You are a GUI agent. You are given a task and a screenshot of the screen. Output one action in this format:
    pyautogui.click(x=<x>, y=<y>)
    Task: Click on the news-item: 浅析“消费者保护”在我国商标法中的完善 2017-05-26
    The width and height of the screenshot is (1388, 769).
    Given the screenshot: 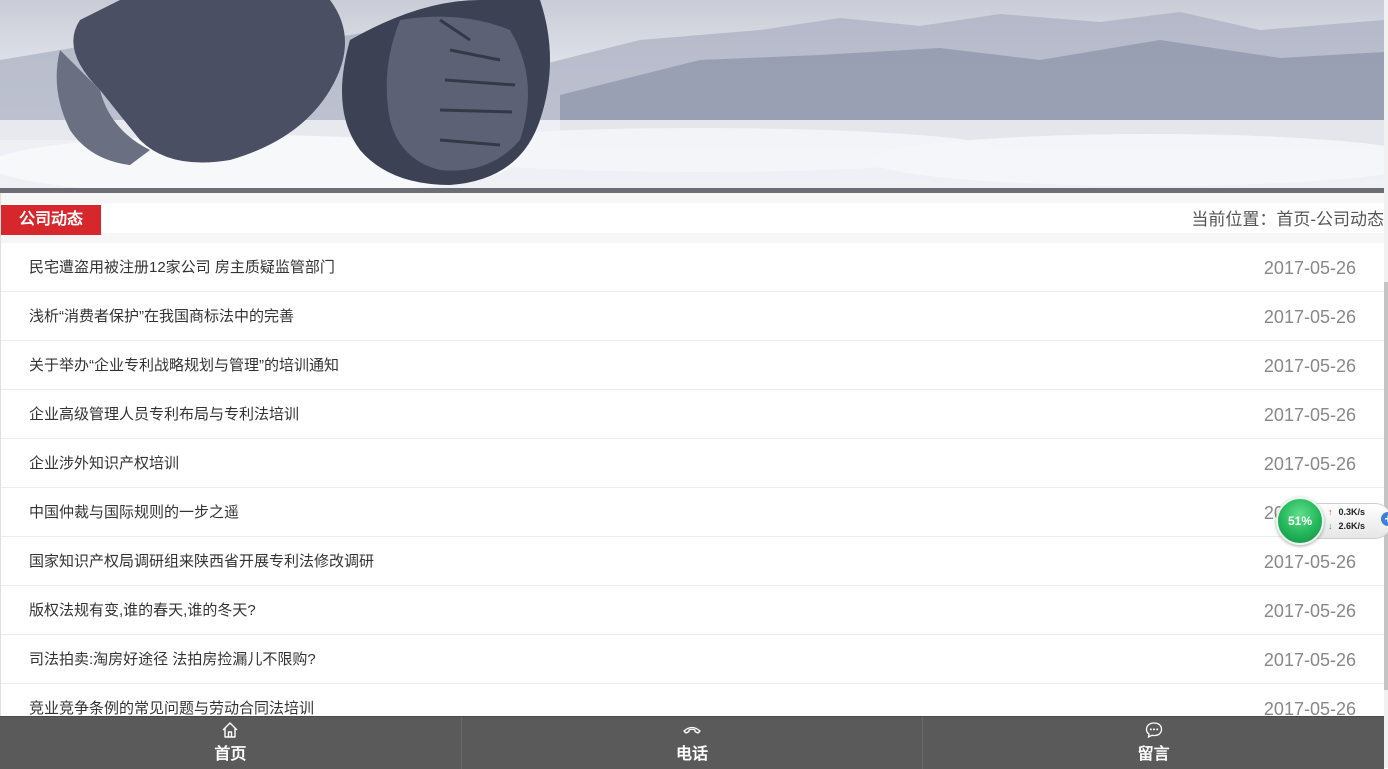 What is the action you would take?
    pyautogui.click(x=692, y=316)
    